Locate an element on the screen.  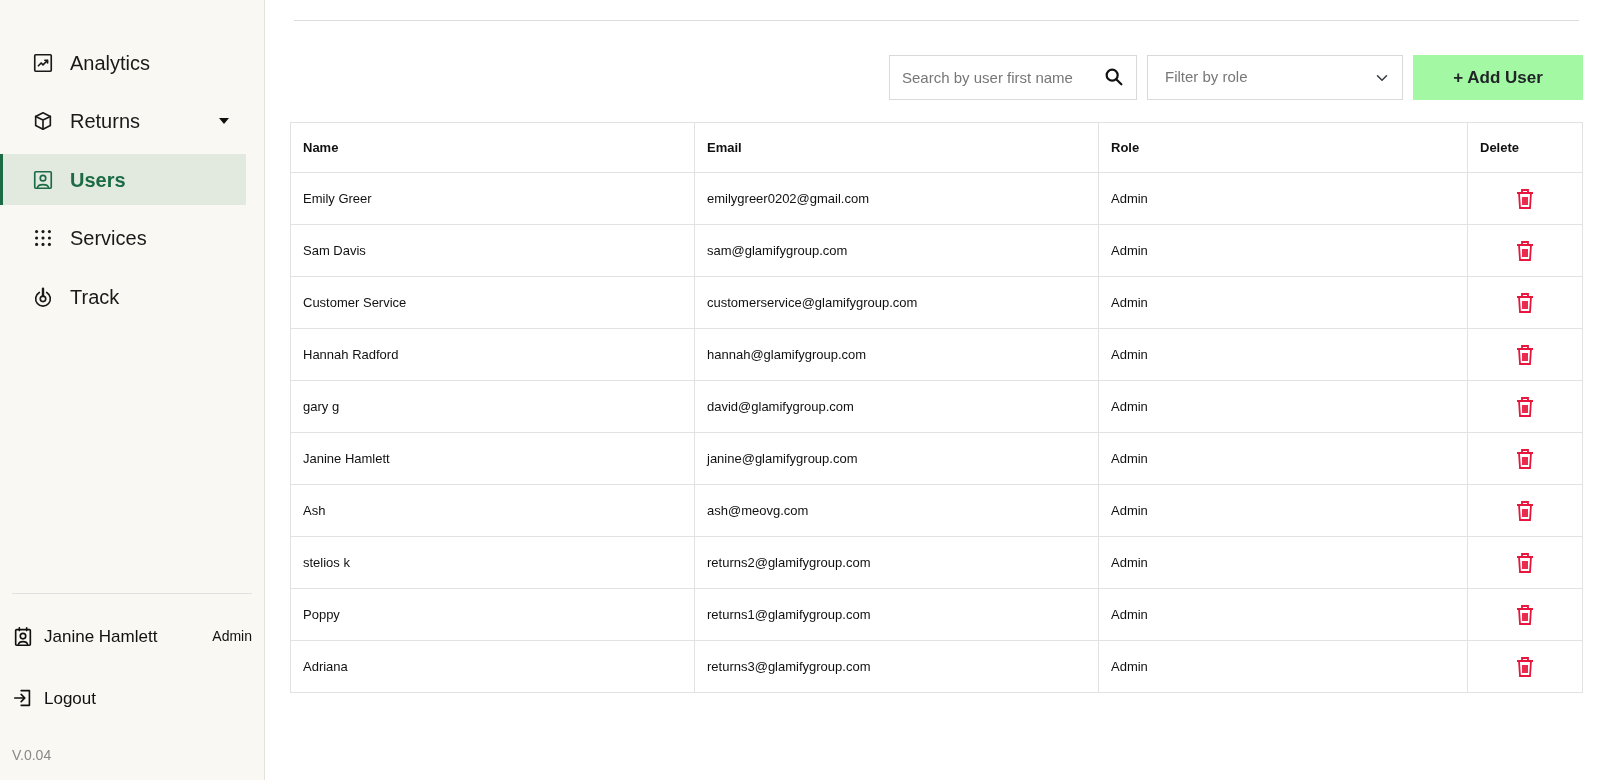
table-cell: returns2@glamifygroup.com is located at coordinates (896, 562).